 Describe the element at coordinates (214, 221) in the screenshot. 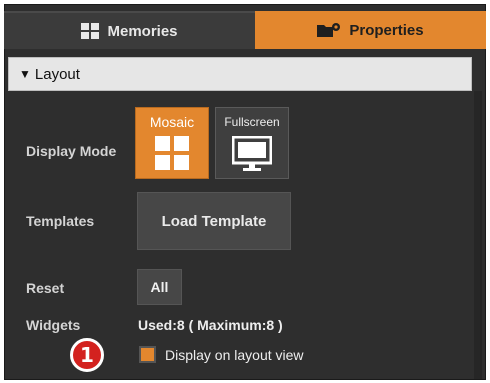

I see `load-template-button: Load Template` at that location.